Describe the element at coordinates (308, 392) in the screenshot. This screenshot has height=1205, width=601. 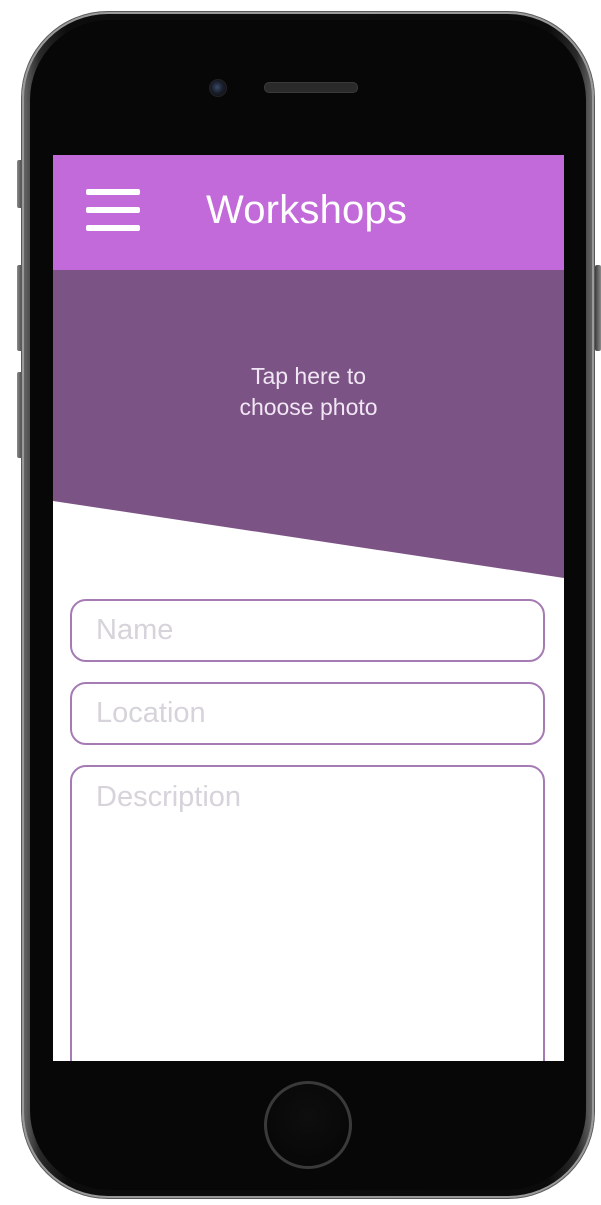
I see `choose-photo-label: Tap here to choose photo` at that location.